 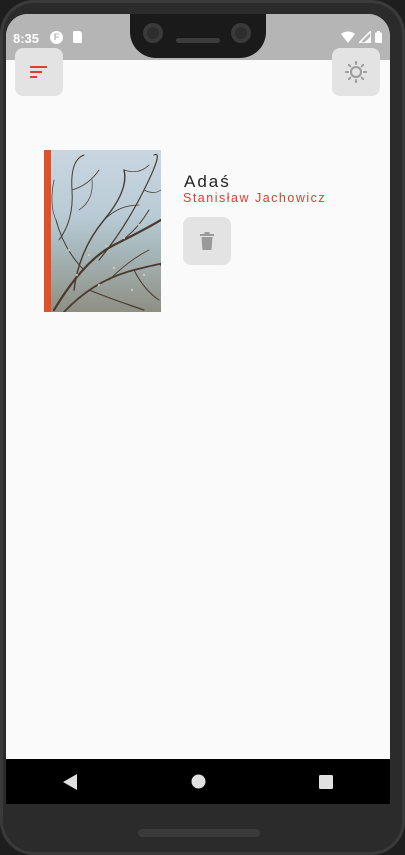 I want to click on system-nav-bar, so click(x=198, y=781).